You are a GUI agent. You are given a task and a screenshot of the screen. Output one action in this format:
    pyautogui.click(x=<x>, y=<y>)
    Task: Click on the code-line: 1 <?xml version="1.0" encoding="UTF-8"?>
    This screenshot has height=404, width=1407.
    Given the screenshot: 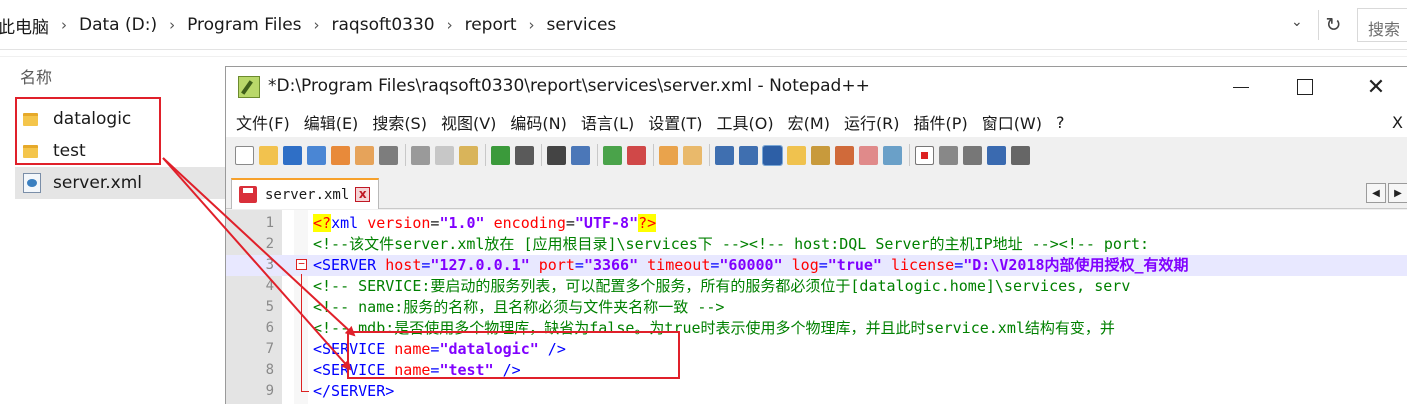 What is the action you would take?
    pyautogui.click(x=816, y=223)
    